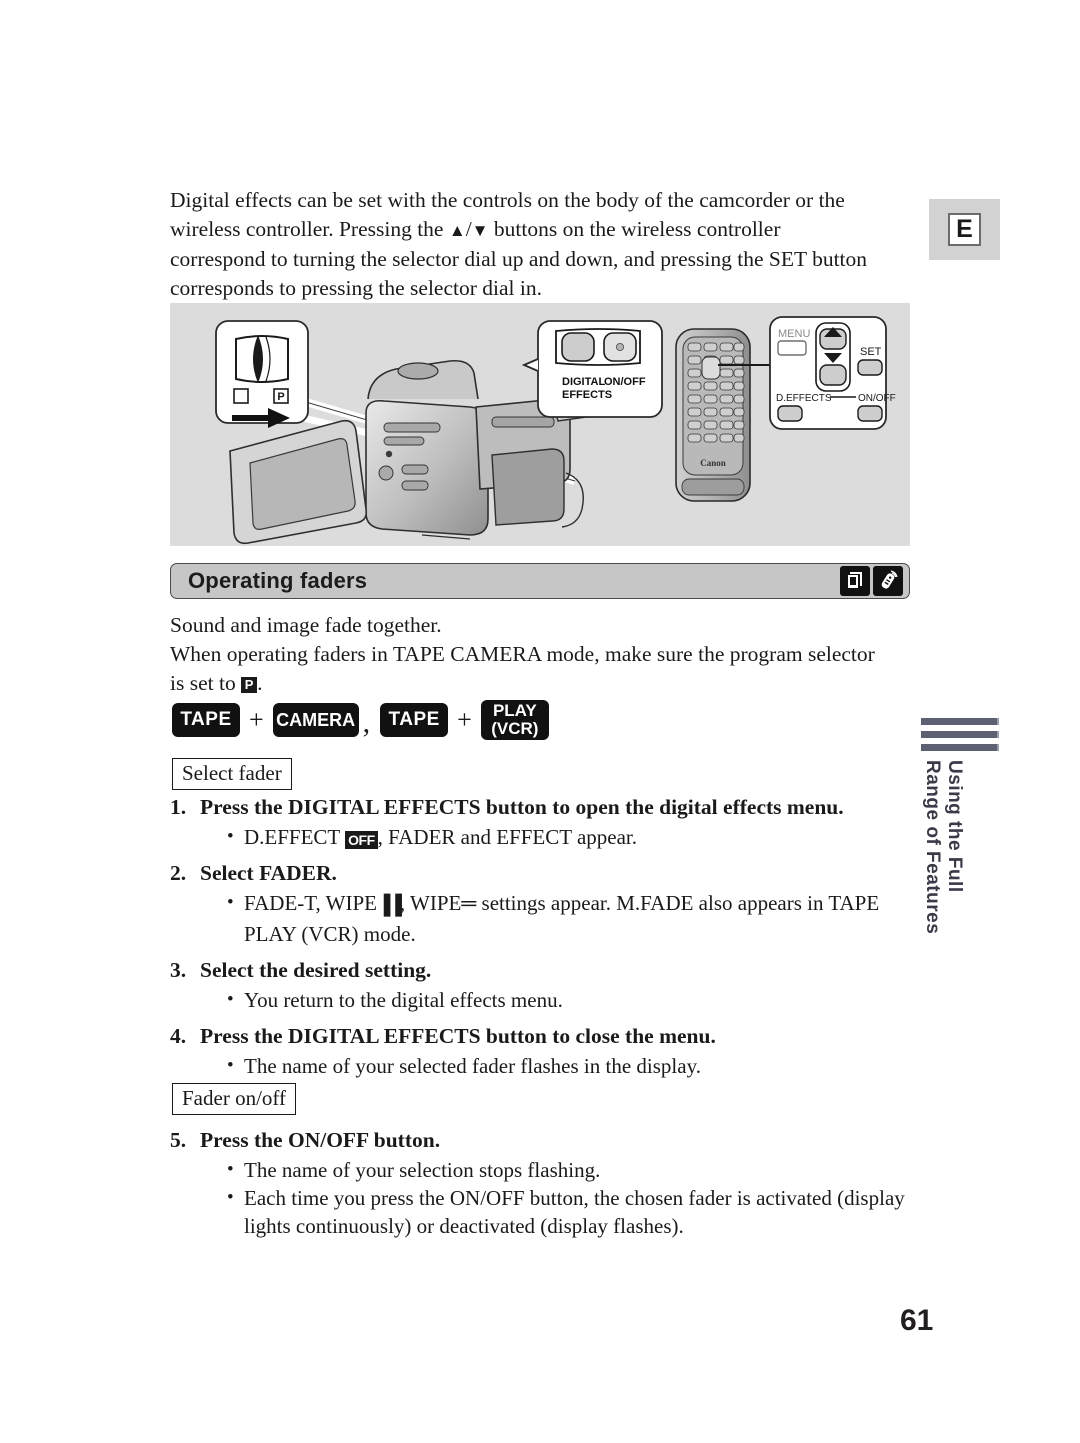  Describe the element at coordinates (206, 720) in the screenshot. I see `chip-tape-1: TAPE` at that location.